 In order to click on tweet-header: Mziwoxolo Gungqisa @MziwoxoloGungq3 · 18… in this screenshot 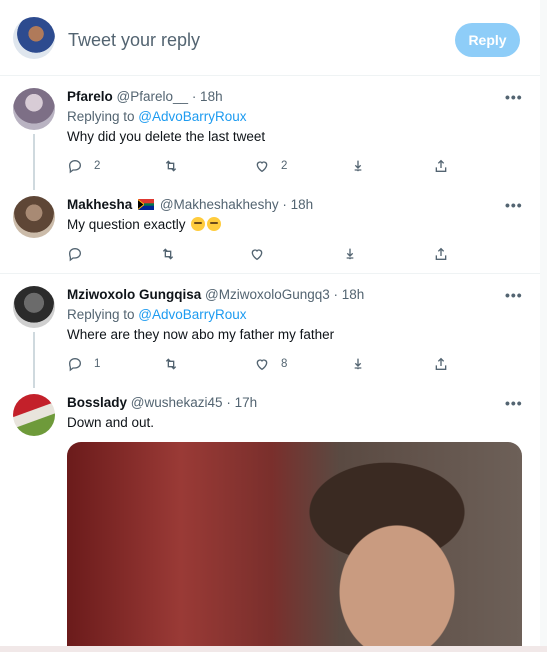, I will do `click(215, 294)`.